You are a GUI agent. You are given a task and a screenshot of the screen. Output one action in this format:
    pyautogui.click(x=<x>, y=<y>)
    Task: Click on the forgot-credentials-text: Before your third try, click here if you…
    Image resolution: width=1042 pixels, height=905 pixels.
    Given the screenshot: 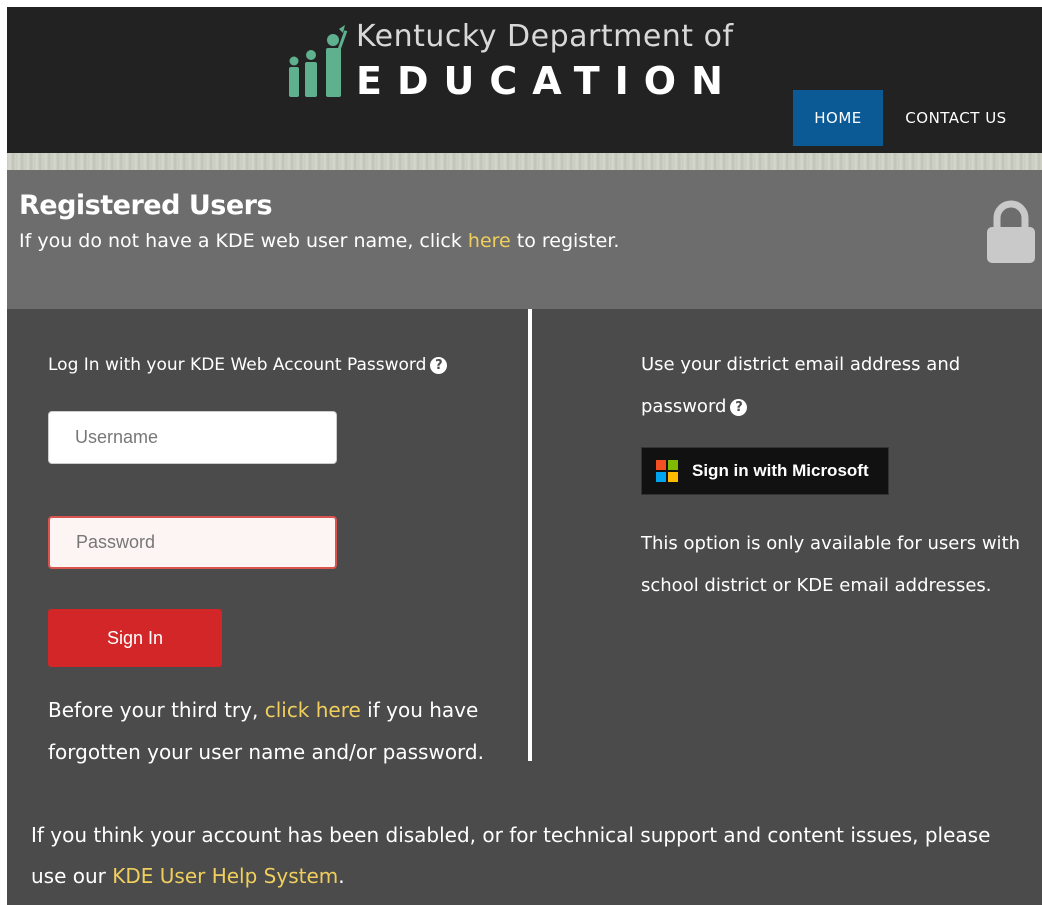 What is the action you would take?
    pyautogui.click(x=278, y=731)
    